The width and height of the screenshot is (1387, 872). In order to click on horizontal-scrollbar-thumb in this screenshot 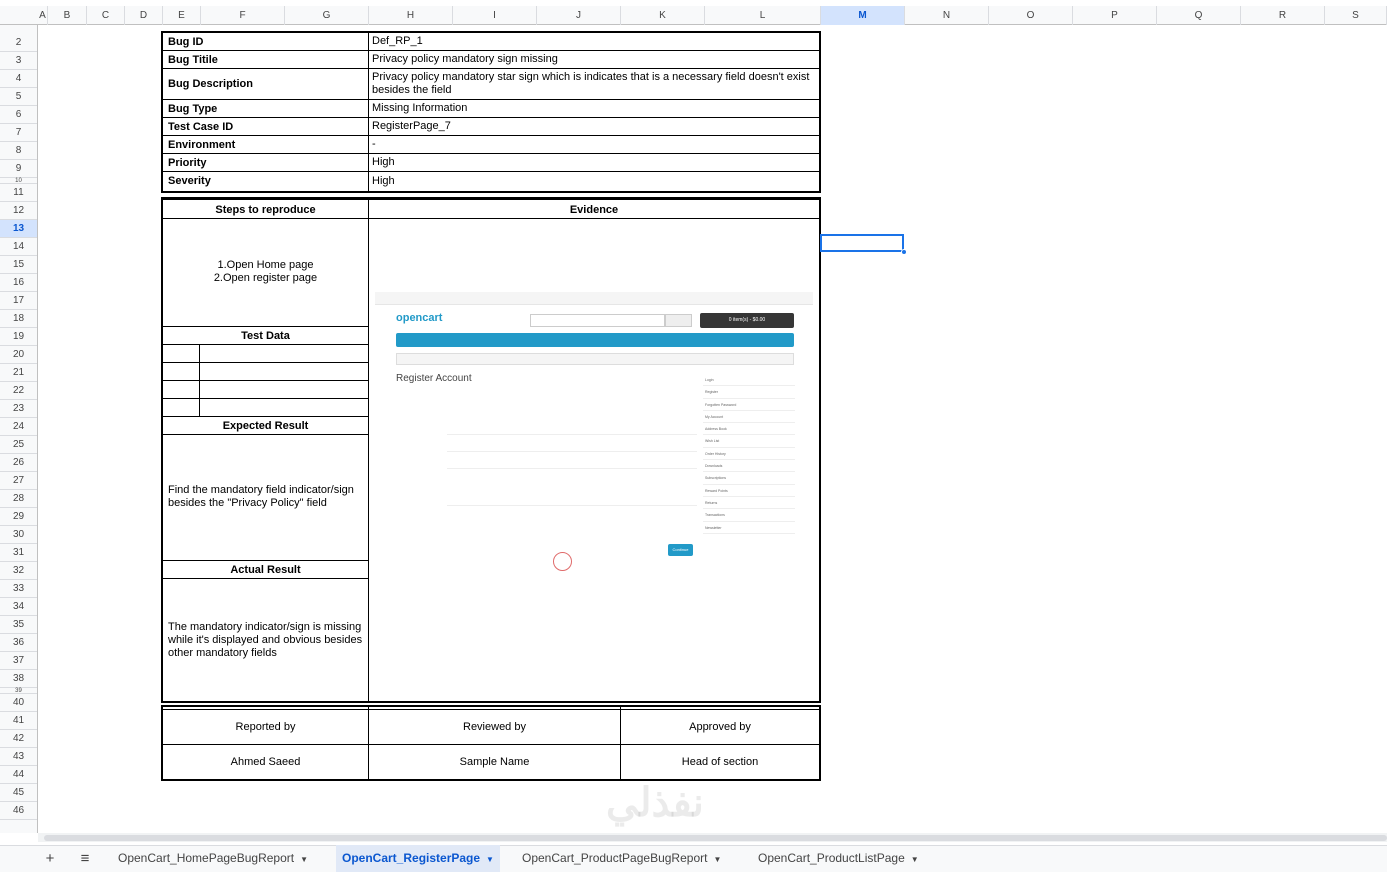, I will do `click(715, 838)`.